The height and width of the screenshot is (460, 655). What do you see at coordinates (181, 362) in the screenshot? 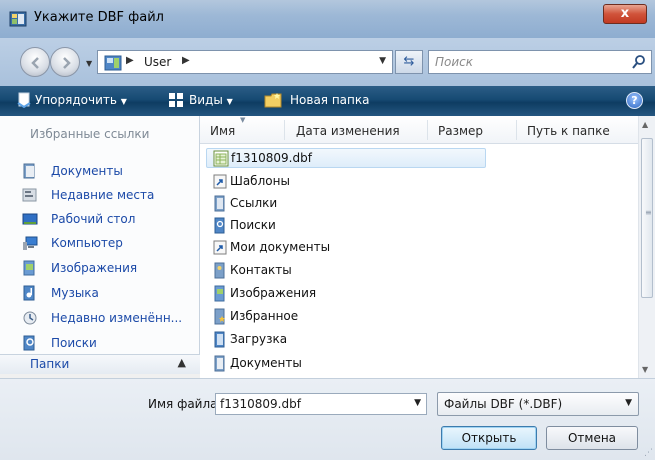
I see `chevron-up-icon: ▲` at bounding box center [181, 362].